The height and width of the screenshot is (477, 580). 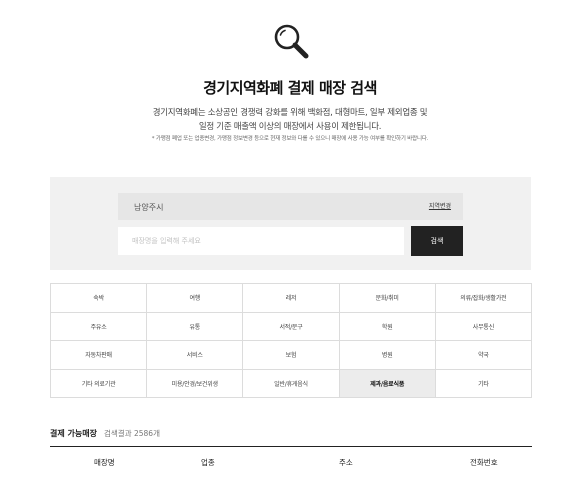 I want to click on category-item: 문화/취미, so click(x=387, y=298).